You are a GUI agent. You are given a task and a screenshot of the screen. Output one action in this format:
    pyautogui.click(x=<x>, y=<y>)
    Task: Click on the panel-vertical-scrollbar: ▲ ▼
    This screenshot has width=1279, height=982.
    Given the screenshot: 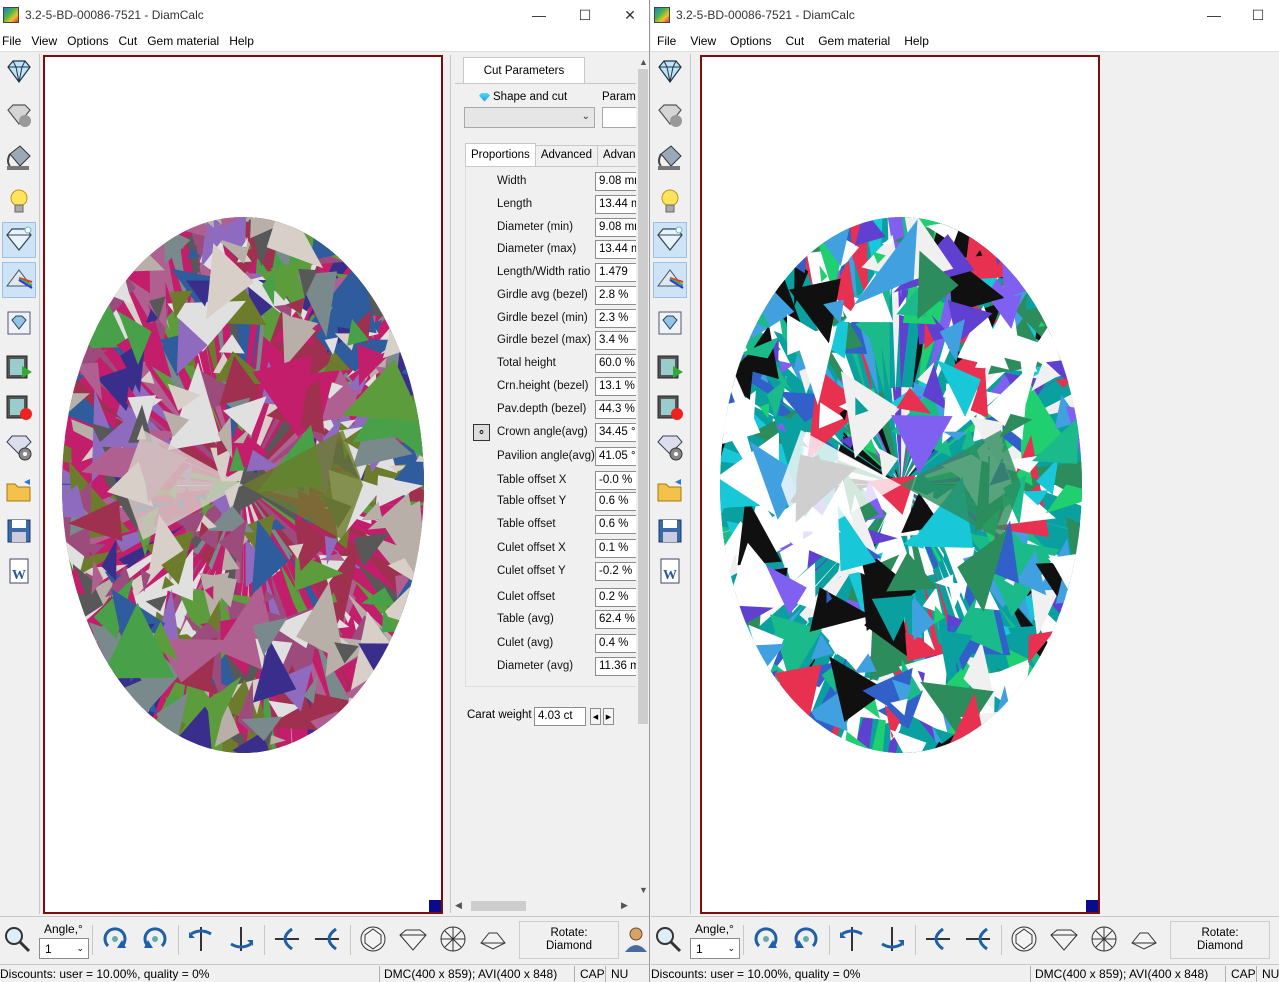 What is the action you would take?
    pyautogui.click(x=642, y=477)
    